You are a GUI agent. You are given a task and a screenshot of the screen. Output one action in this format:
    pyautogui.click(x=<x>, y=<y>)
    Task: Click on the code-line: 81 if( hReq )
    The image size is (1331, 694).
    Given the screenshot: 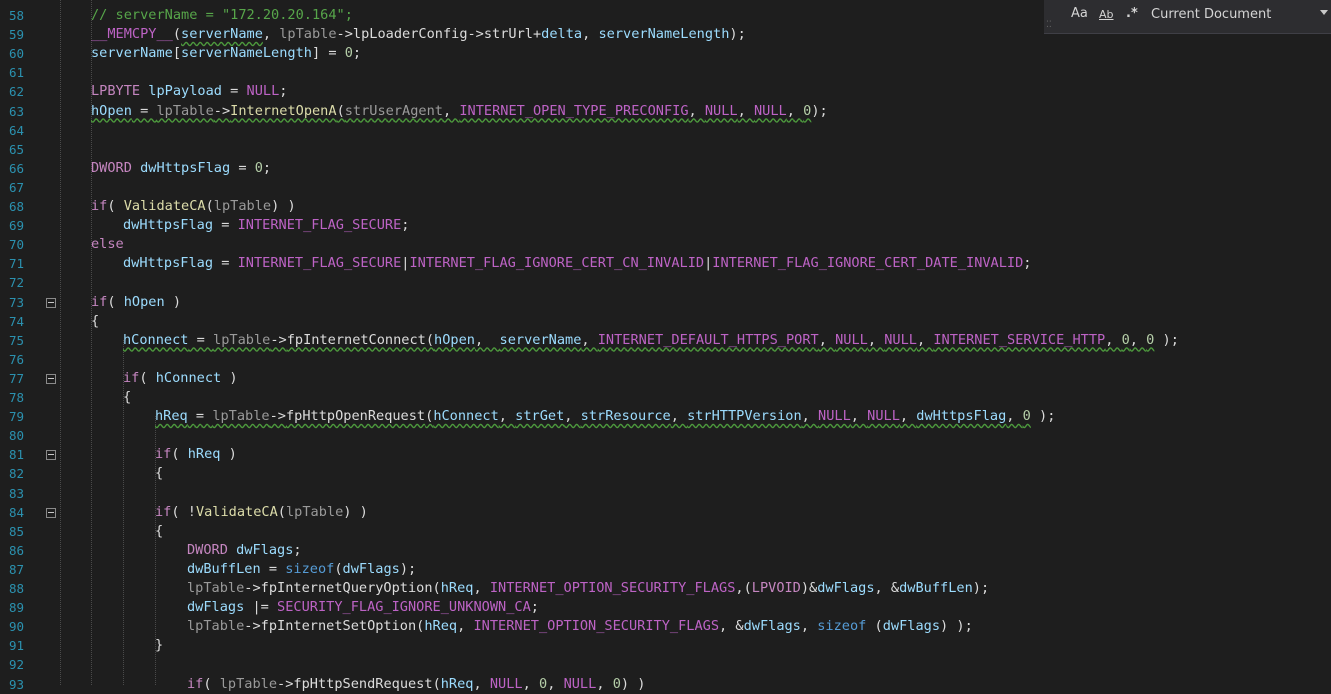 What is the action you would take?
    pyautogui.click(x=665, y=454)
    